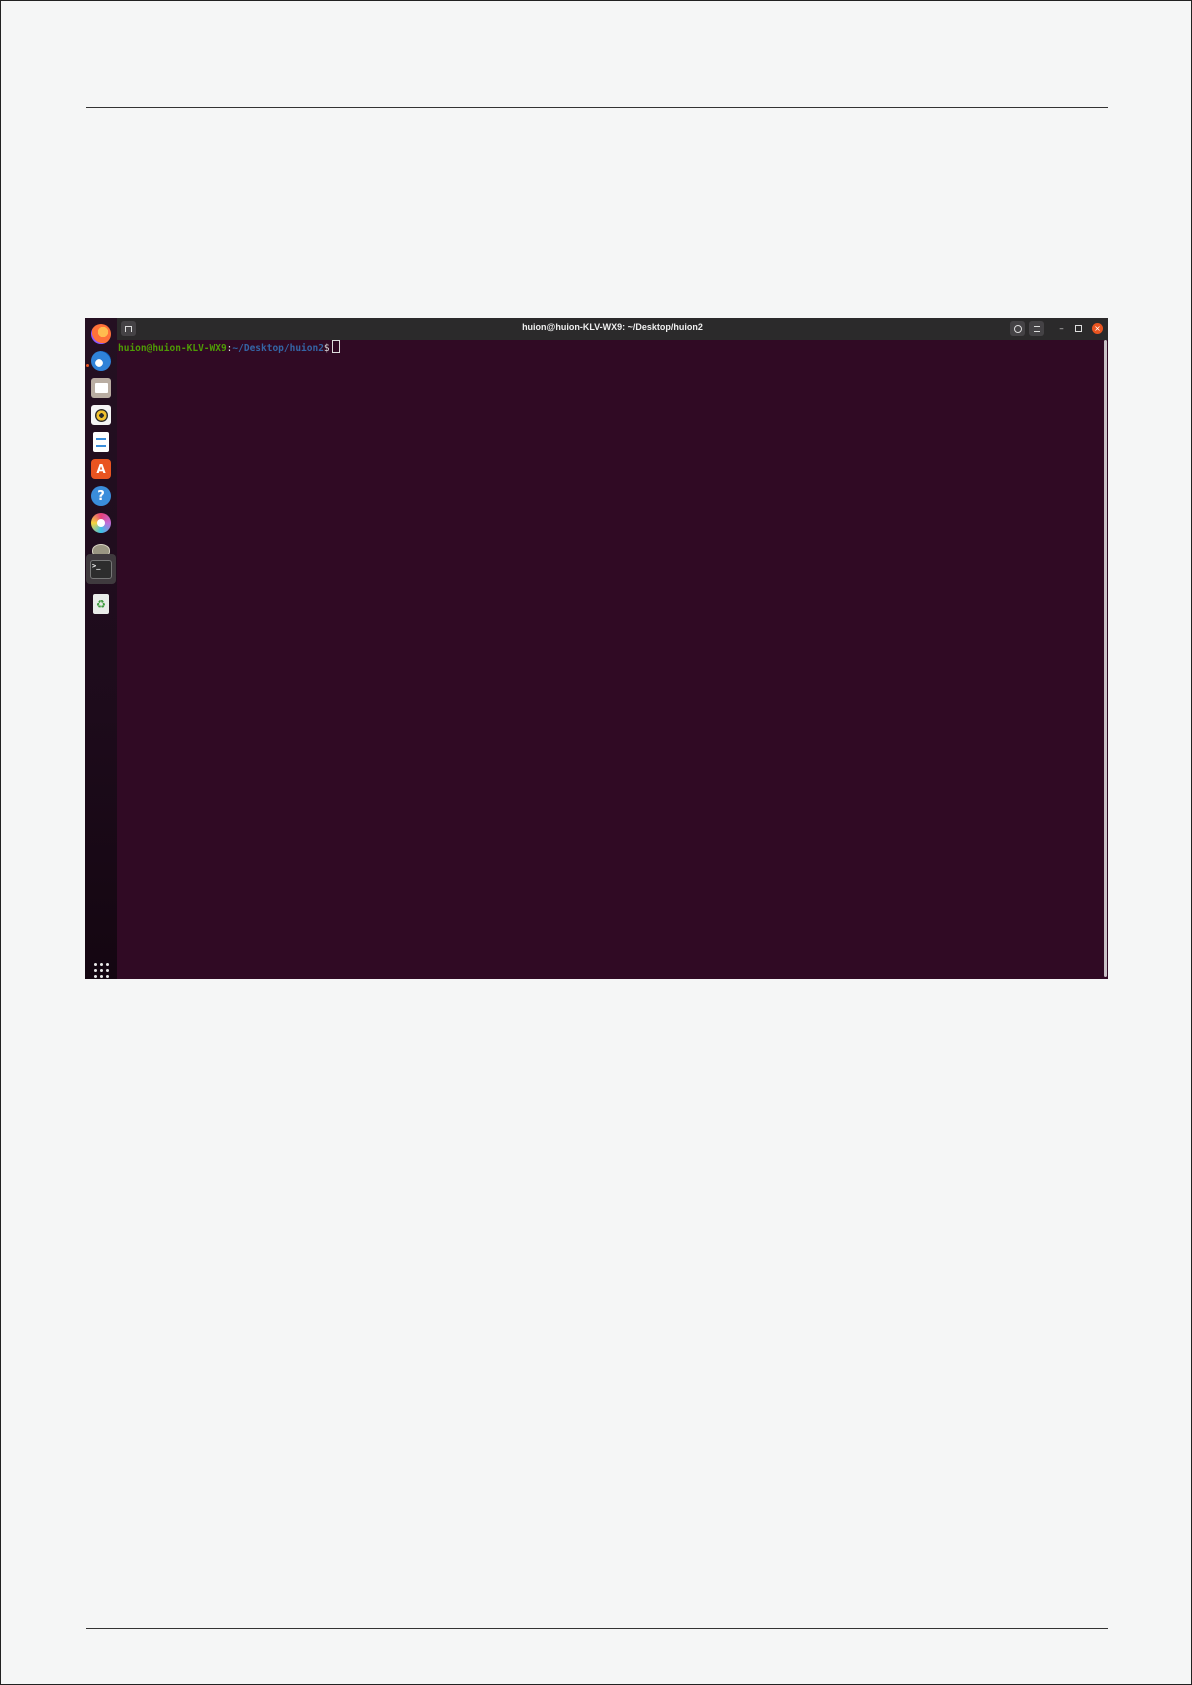 This screenshot has height=1685, width=1192. I want to click on dock-item-krita, so click(101, 523).